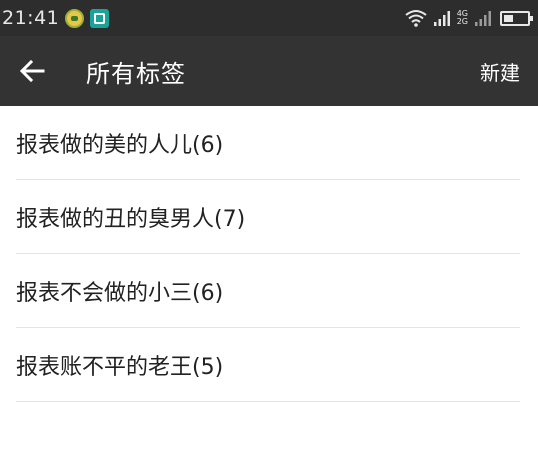 Image resolution: width=538 pixels, height=450 pixels. I want to click on signal-icon-secondary, so click(483, 18).